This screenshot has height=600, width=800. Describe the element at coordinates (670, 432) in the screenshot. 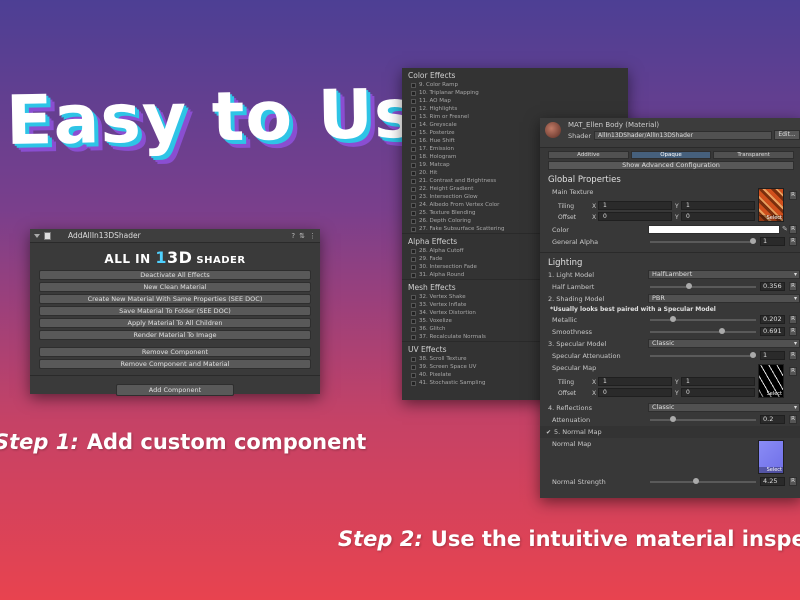

I see `normal-map-toggle-row: 5. Normal Map` at that location.